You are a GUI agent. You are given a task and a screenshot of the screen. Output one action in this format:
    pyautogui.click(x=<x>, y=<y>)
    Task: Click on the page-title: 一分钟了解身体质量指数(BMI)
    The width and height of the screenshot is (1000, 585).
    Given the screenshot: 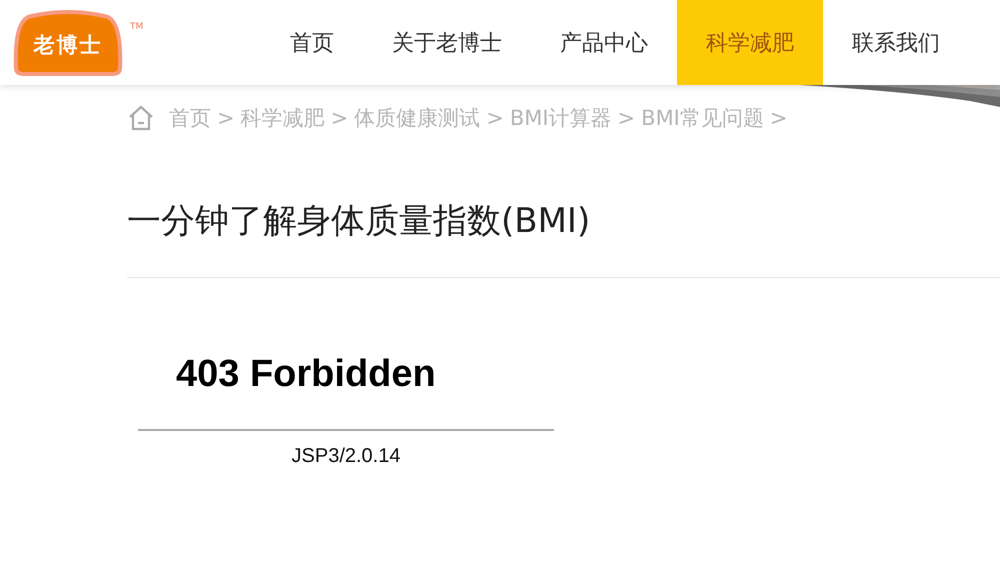 What is the action you would take?
    pyautogui.click(x=359, y=221)
    